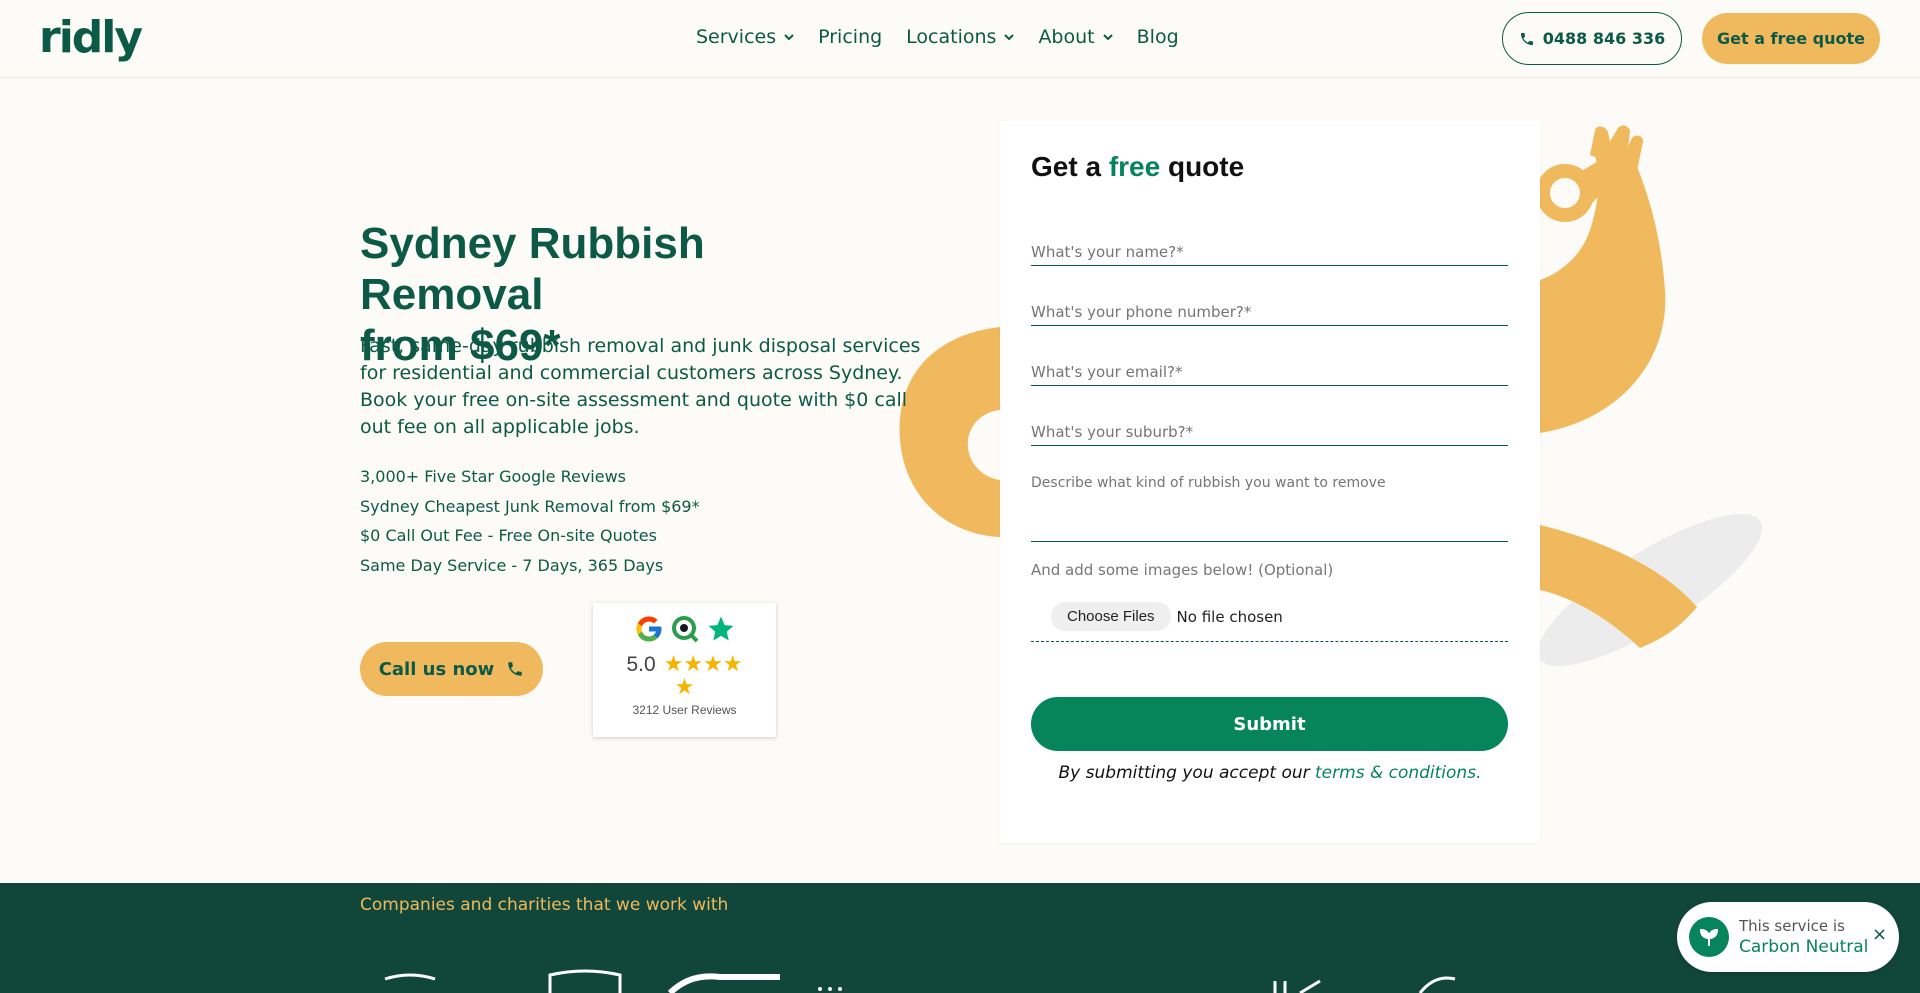 Image resolution: width=1920 pixels, height=993 pixels. What do you see at coordinates (1269, 247) in the screenshot?
I see `name-input` at bounding box center [1269, 247].